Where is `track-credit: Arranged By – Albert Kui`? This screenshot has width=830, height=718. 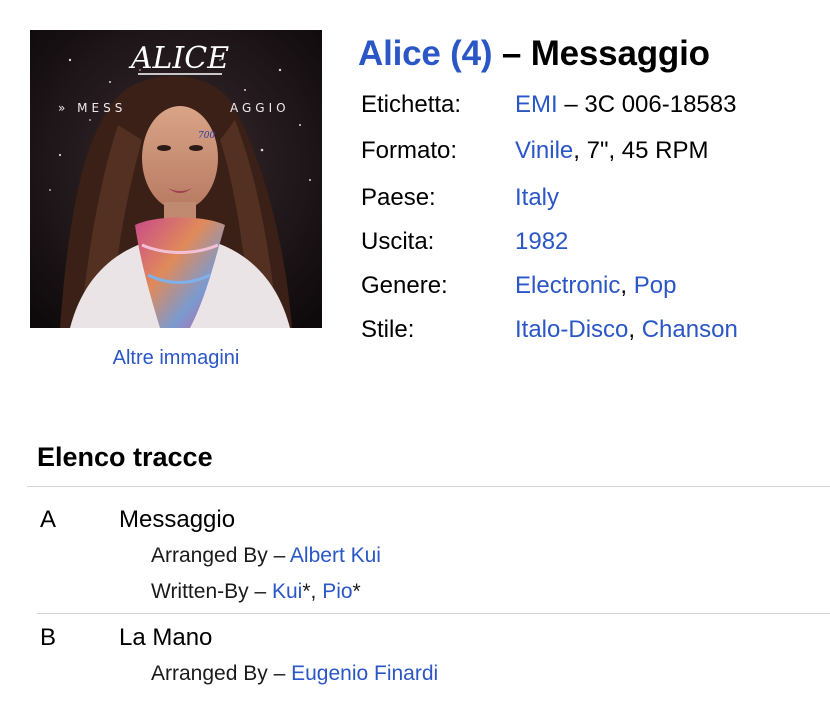 track-credit: Arranged By – Albert Kui is located at coordinates (266, 556).